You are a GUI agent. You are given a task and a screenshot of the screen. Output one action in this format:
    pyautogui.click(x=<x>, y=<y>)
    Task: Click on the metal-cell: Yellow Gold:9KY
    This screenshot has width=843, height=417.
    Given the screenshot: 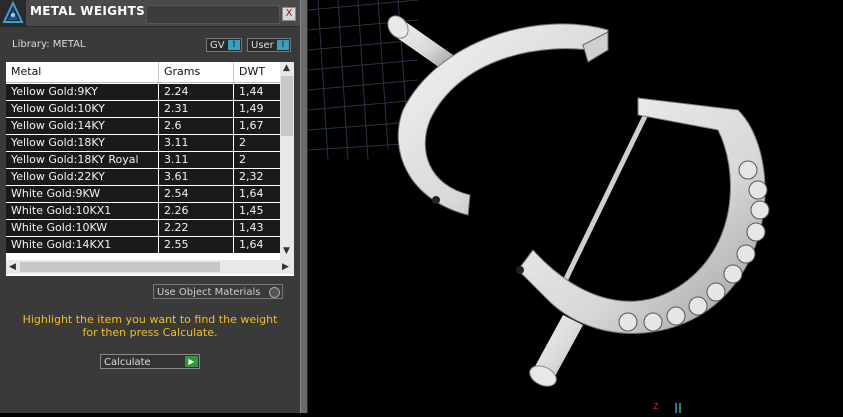 What is the action you would take?
    pyautogui.click(x=54, y=91)
    